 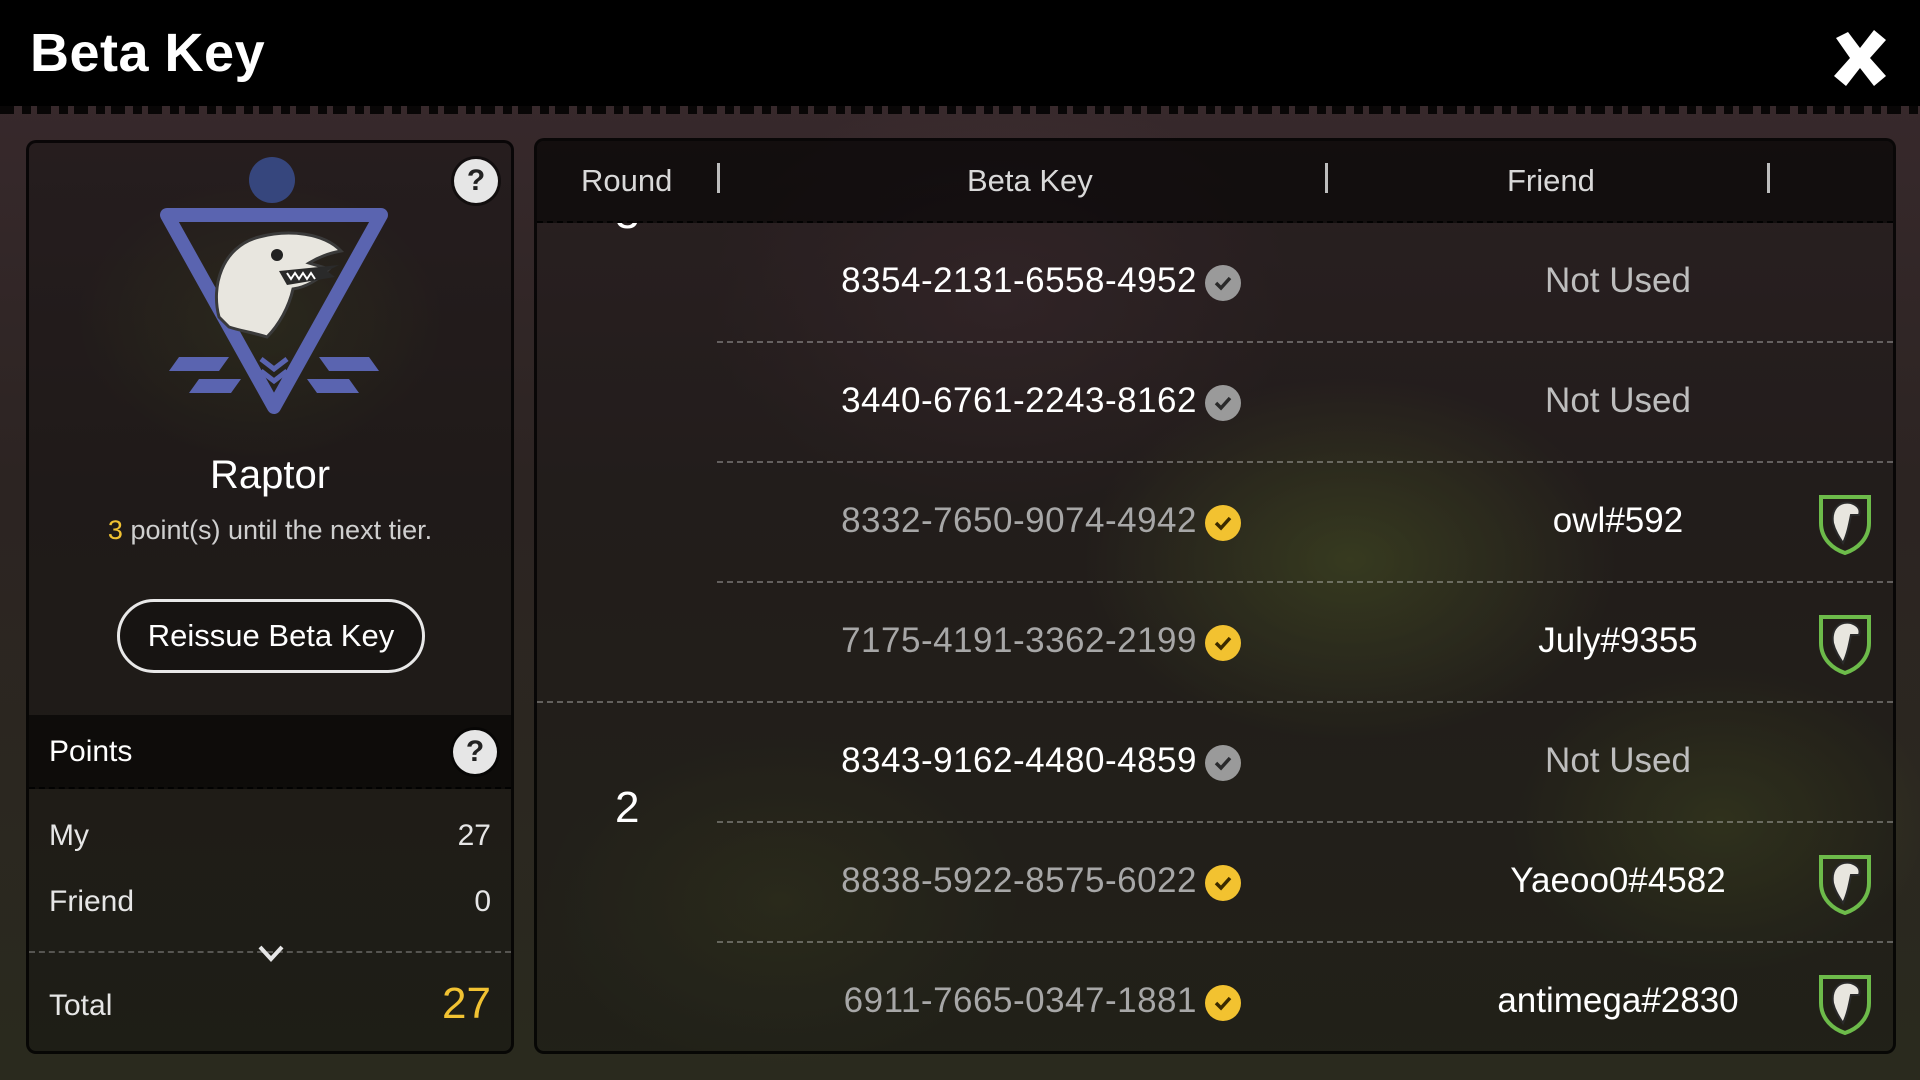 What do you see at coordinates (270, 752) in the screenshot?
I see `points-header: Points ?` at bounding box center [270, 752].